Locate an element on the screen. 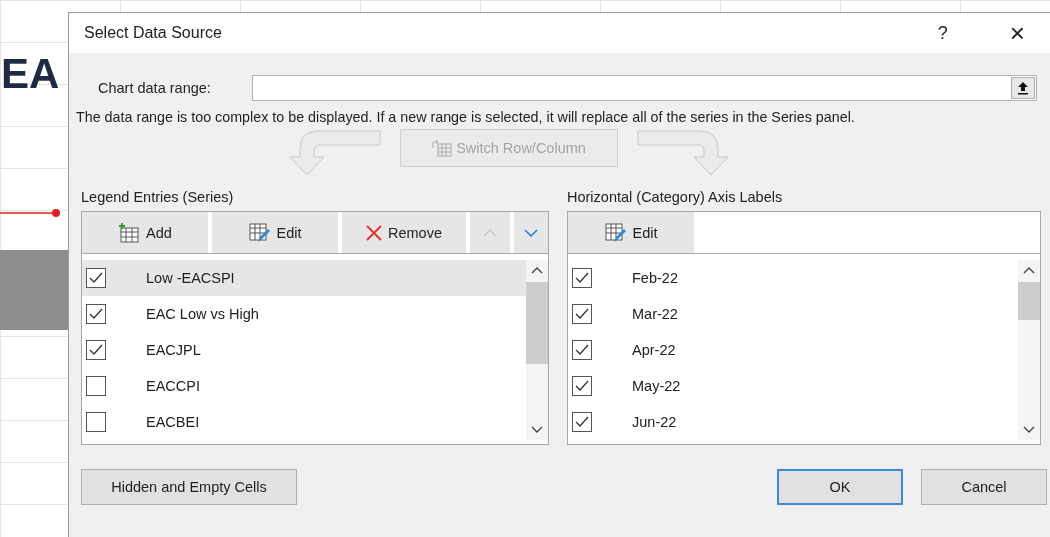 This screenshot has height=537, width=1050. ok-button: OK is located at coordinates (840, 487).